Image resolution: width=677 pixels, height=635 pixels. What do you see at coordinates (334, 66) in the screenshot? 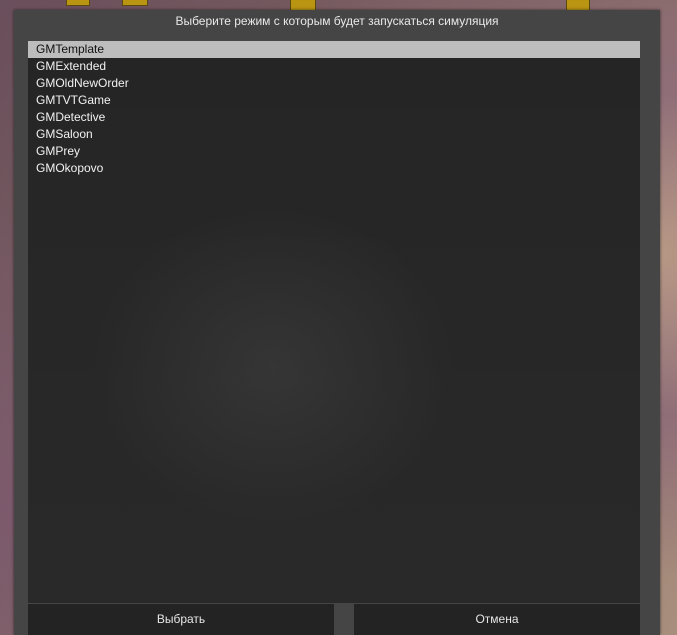
I see `list-item: GMExtended` at bounding box center [334, 66].